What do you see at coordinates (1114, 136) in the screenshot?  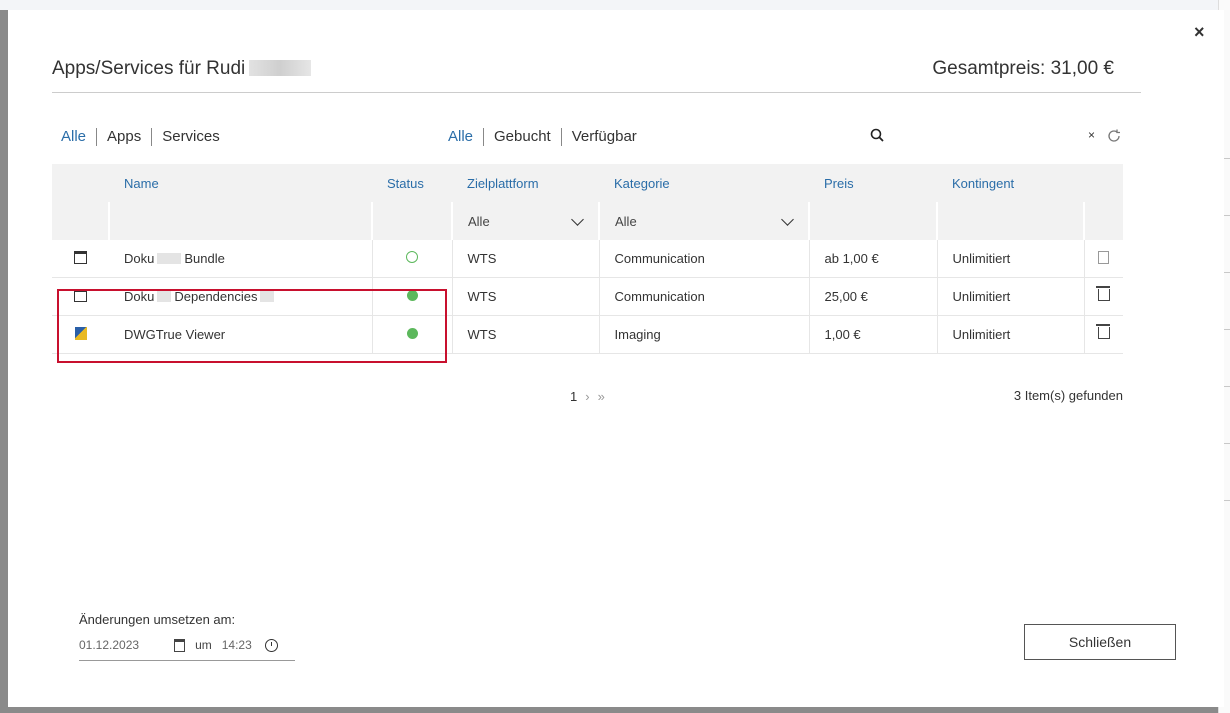 I see `refresh-icon` at bounding box center [1114, 136].